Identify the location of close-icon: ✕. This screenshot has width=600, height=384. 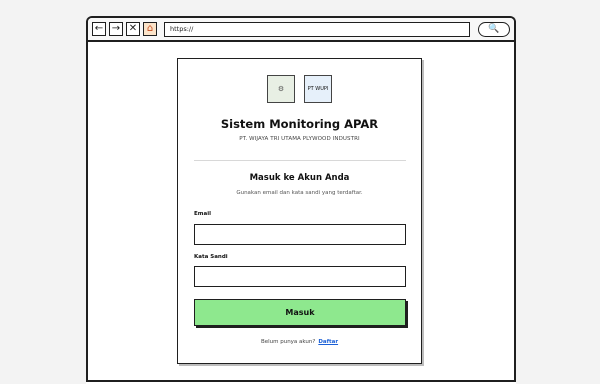
(133, 29).